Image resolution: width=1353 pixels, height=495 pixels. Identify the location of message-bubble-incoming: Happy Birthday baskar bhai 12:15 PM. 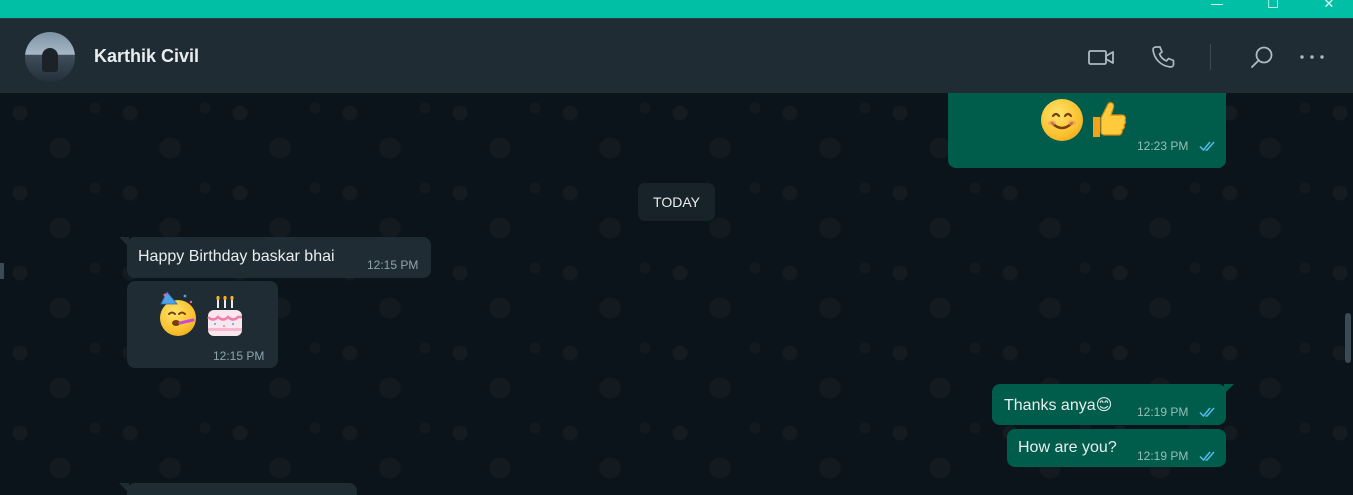
(275, 257).